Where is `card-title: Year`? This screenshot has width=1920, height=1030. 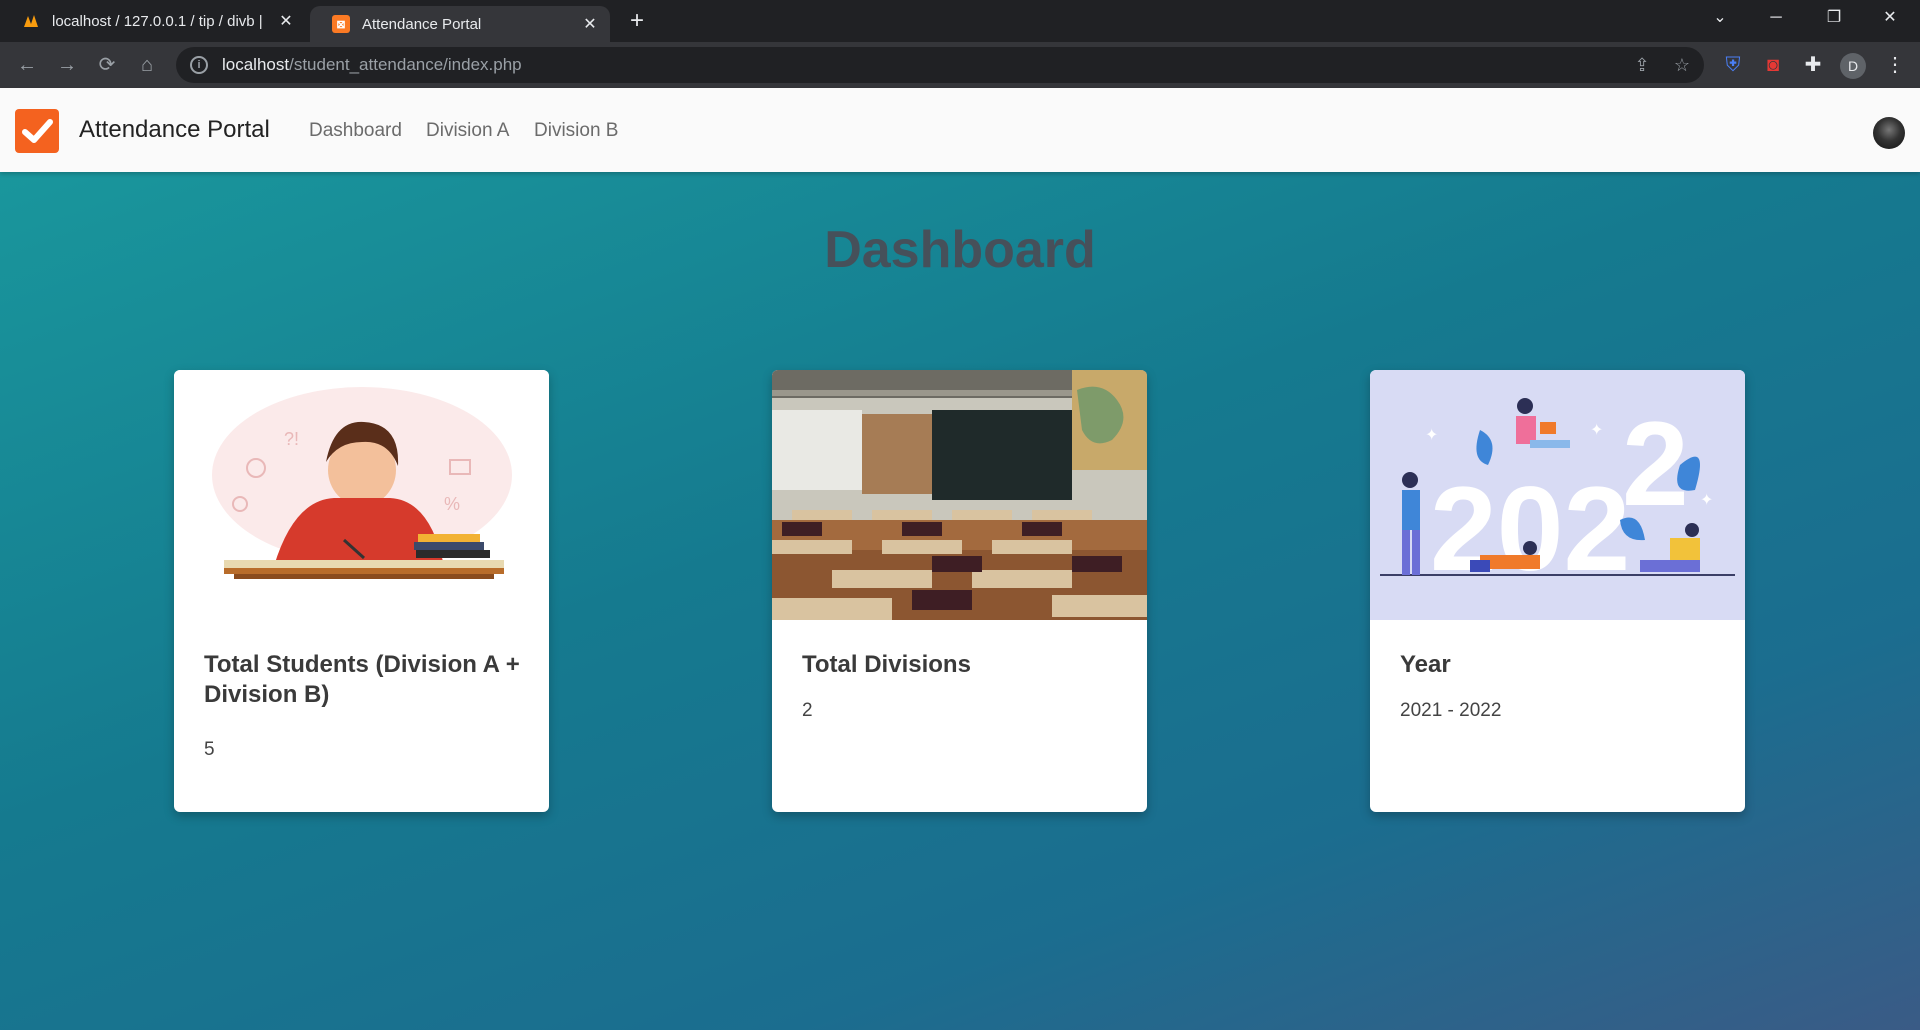 card-title: Year is located at coordinates (1425, 664).